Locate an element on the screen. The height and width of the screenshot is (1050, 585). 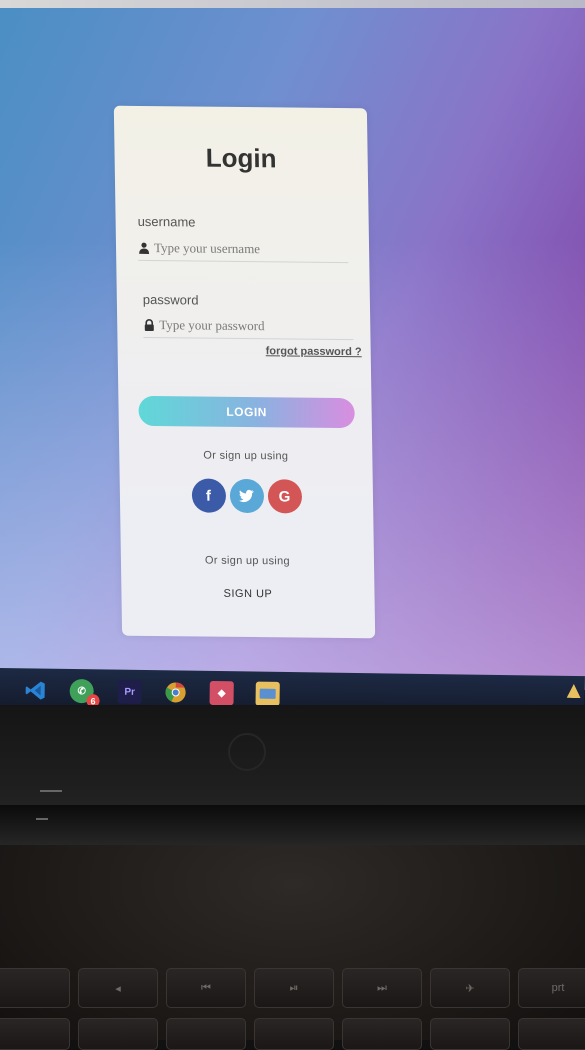
user-icon is located at coordinates (144, 248).